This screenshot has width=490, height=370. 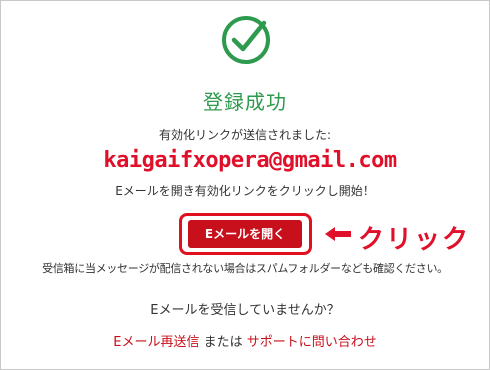 I want to click on annotation-click-label: クリック, so click(x=414, y=240).